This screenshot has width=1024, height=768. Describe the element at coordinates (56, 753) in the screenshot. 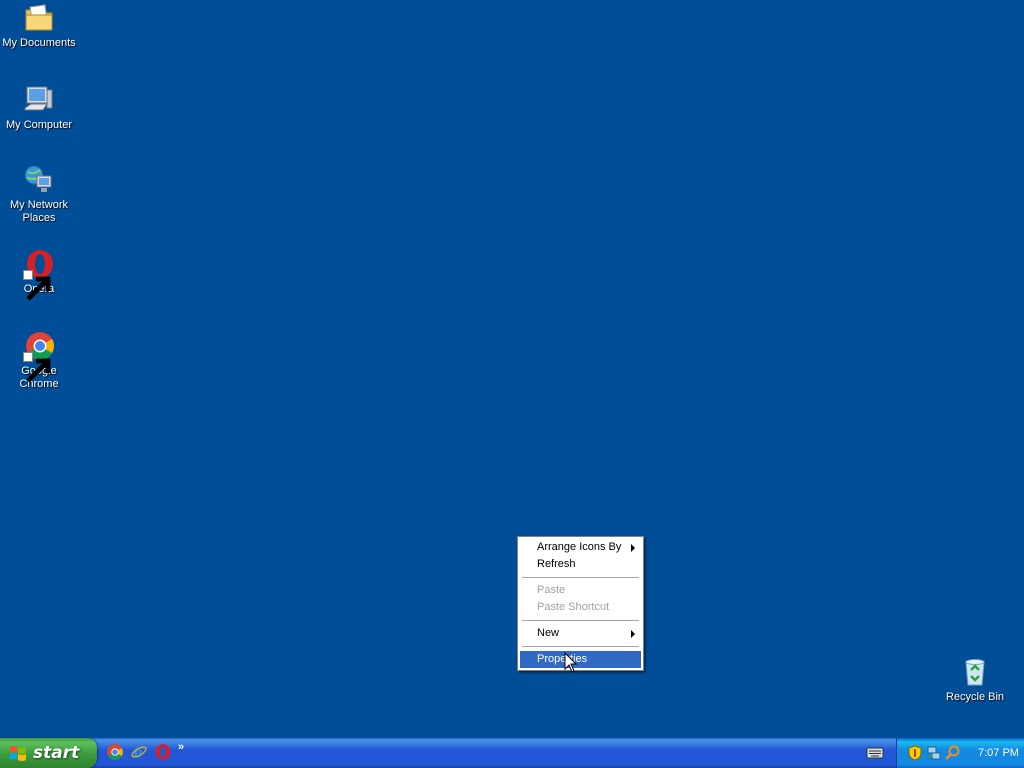

I see `start-label: start` at that location.